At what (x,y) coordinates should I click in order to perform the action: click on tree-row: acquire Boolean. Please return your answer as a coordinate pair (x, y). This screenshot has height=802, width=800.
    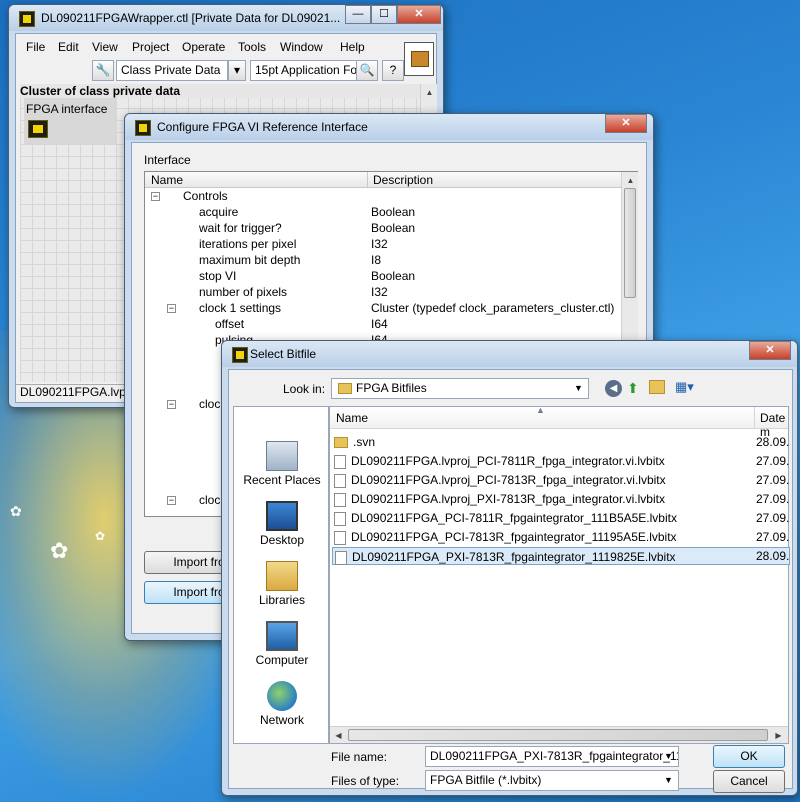
    Looking at the image, I should click on (383, 212).